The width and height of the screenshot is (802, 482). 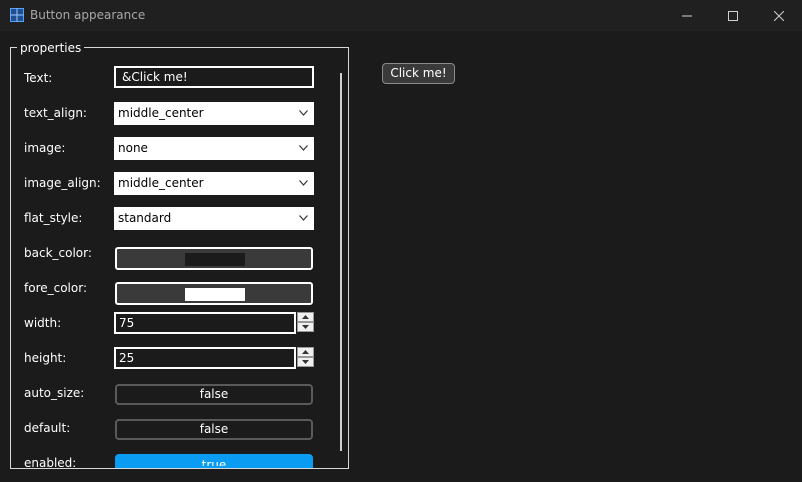 I want to click on enabled-toggle: true, so click(x=214, y=461).